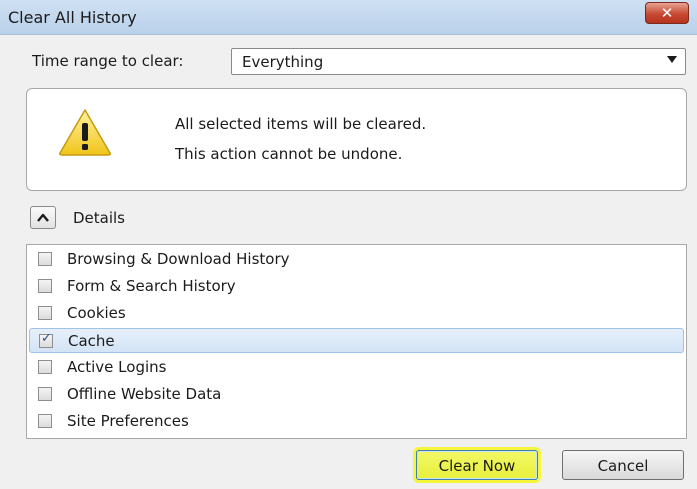 This screenshot has width=697, height=489. Describe the element at coordinates (178, 259) in the screenshot. I see `item-label: Browsing & Download History` at that location.